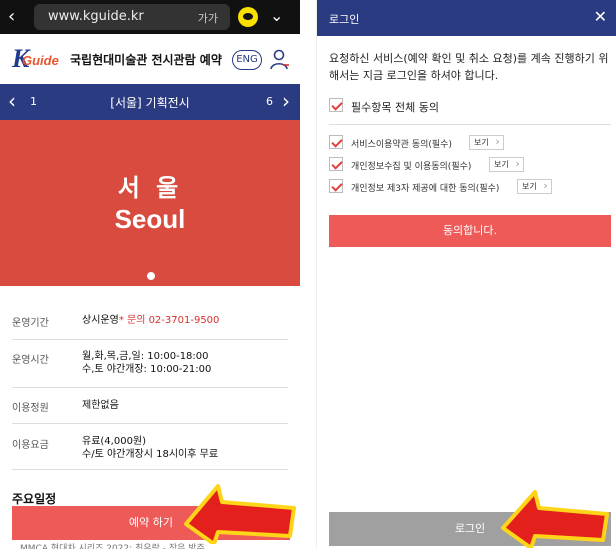 The width and height of the screenshot is (616, 549). Describe the element at coordinates (150, 406) in the screenshot. I see `info-row-capacity: 이용정원 제한없음` at that location.